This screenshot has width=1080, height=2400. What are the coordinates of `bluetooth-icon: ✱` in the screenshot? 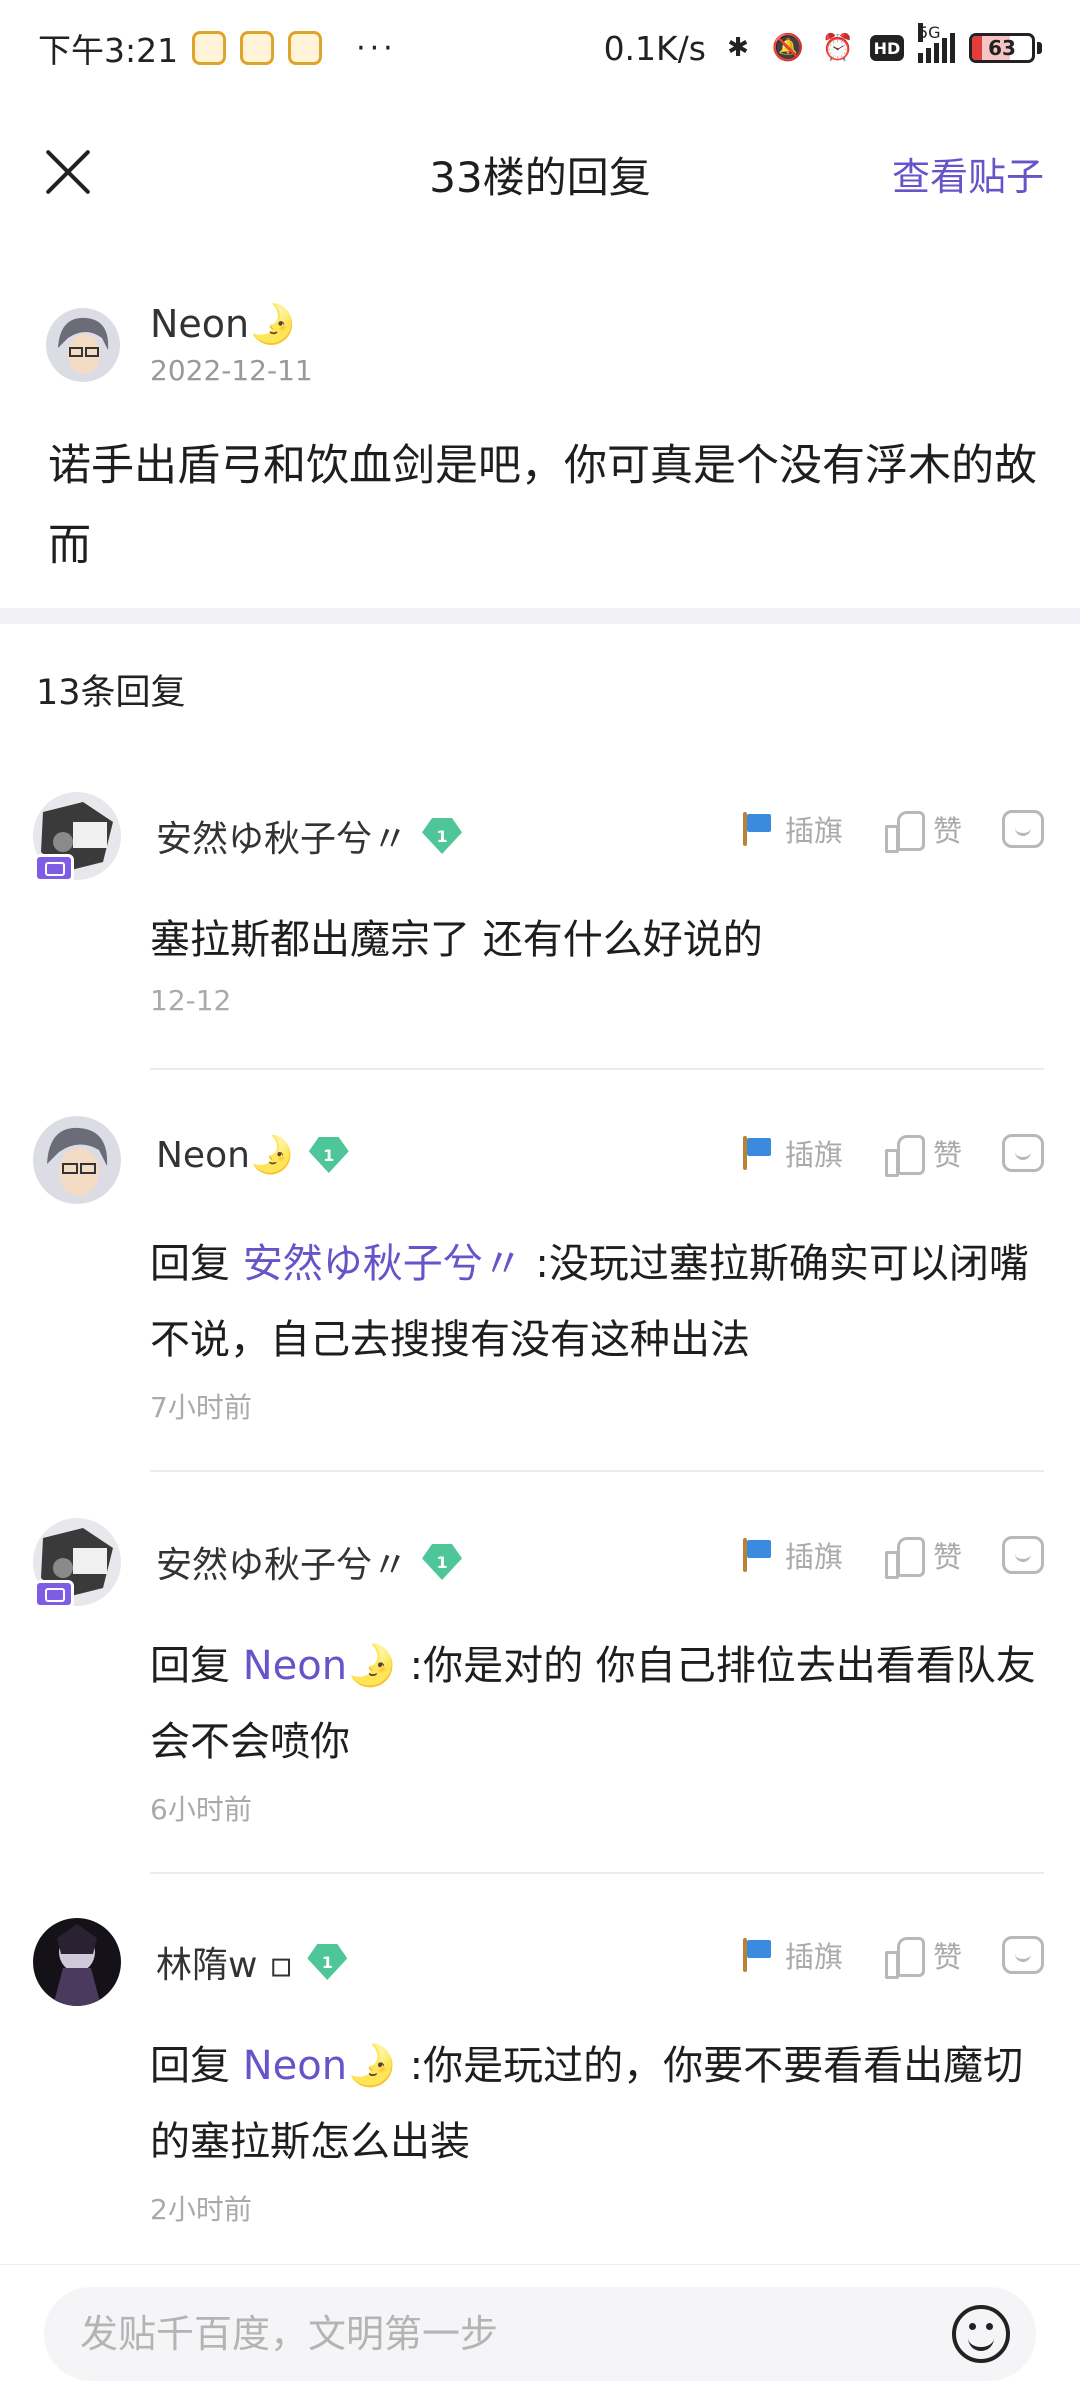 It's located at (738, 48).